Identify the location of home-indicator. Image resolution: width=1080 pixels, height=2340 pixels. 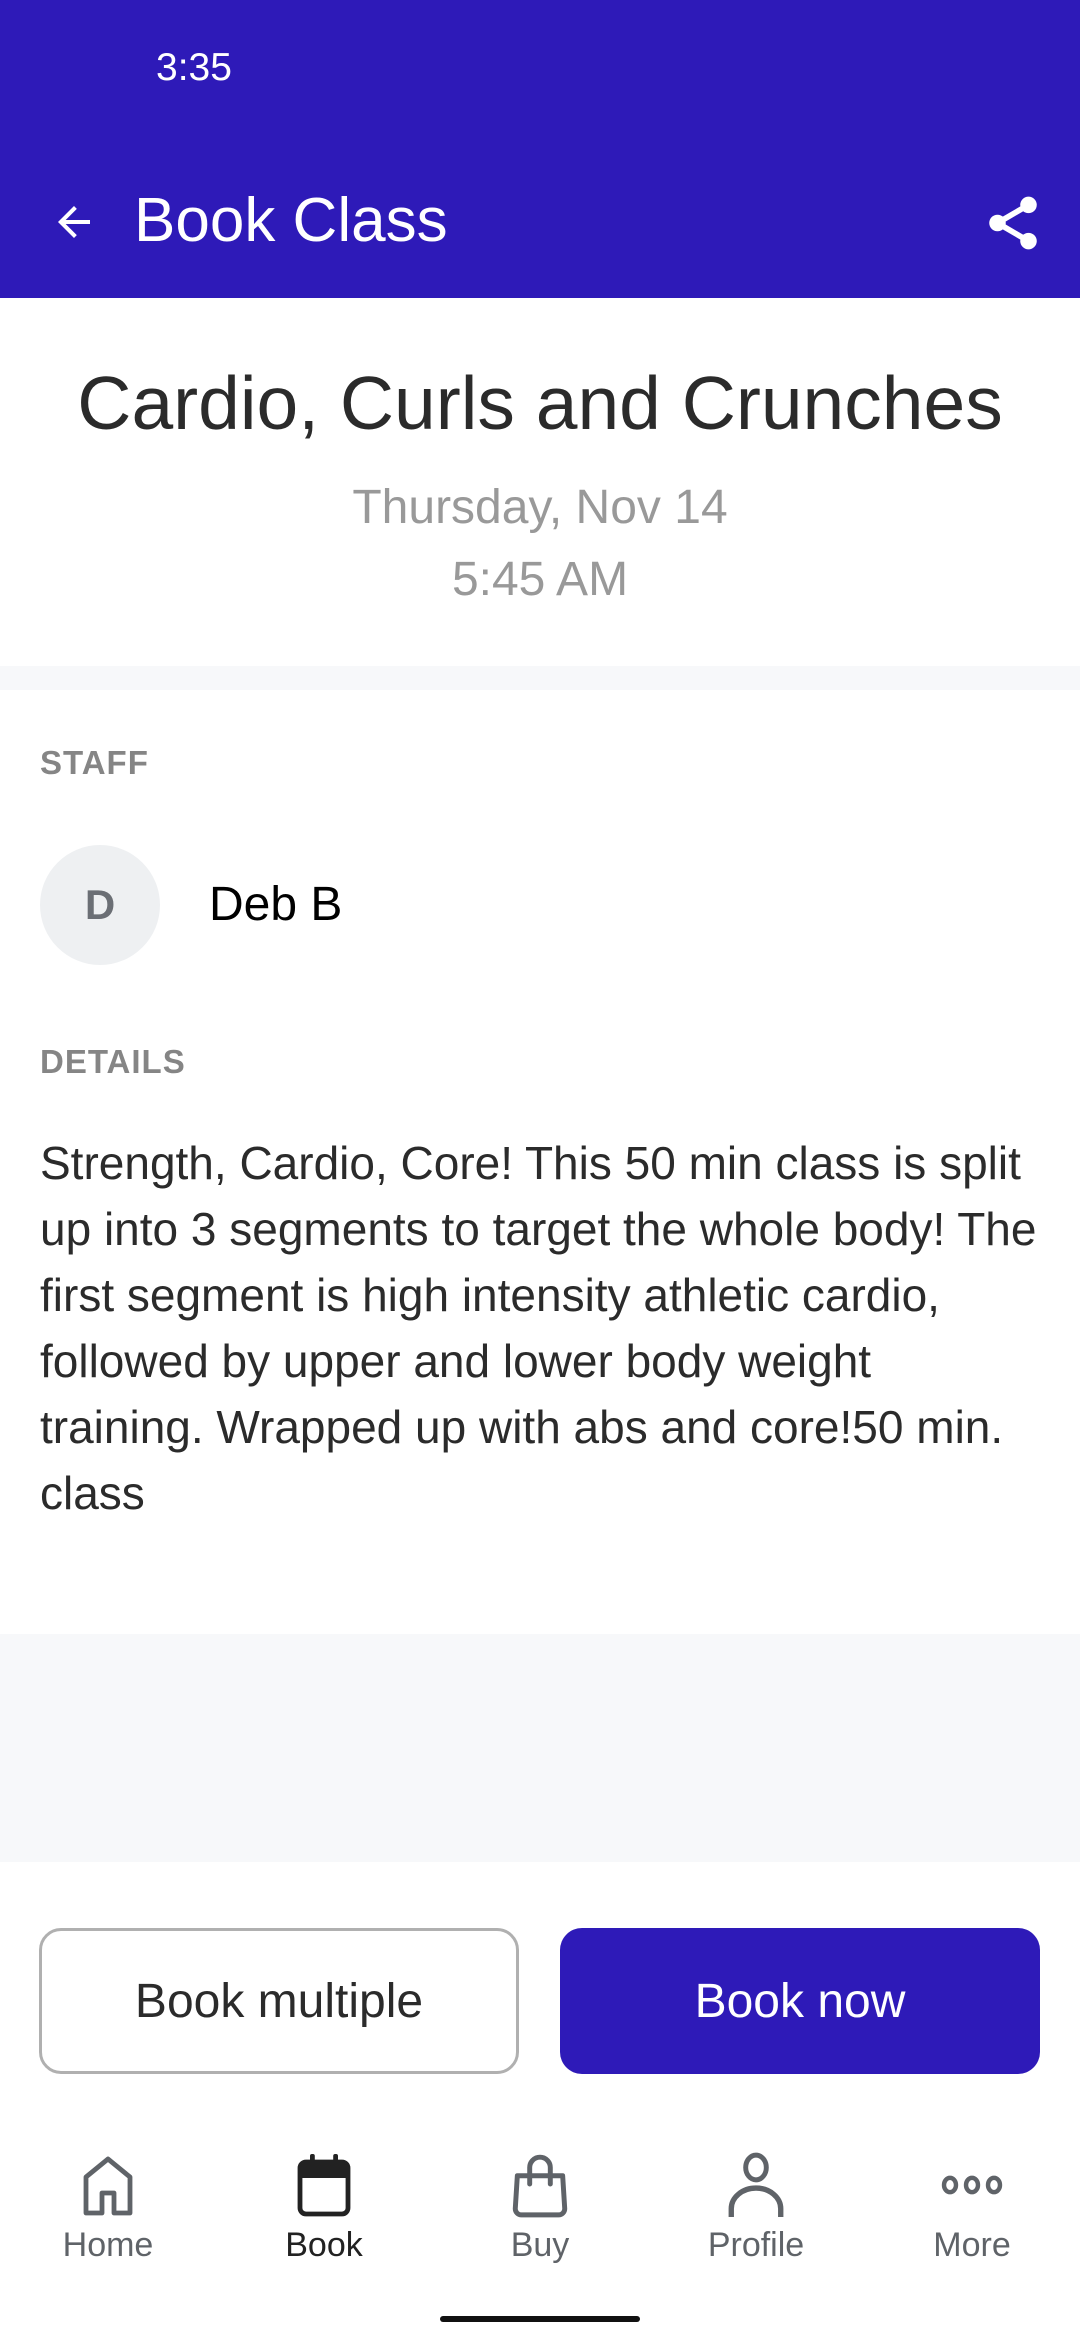
(540, 2319).